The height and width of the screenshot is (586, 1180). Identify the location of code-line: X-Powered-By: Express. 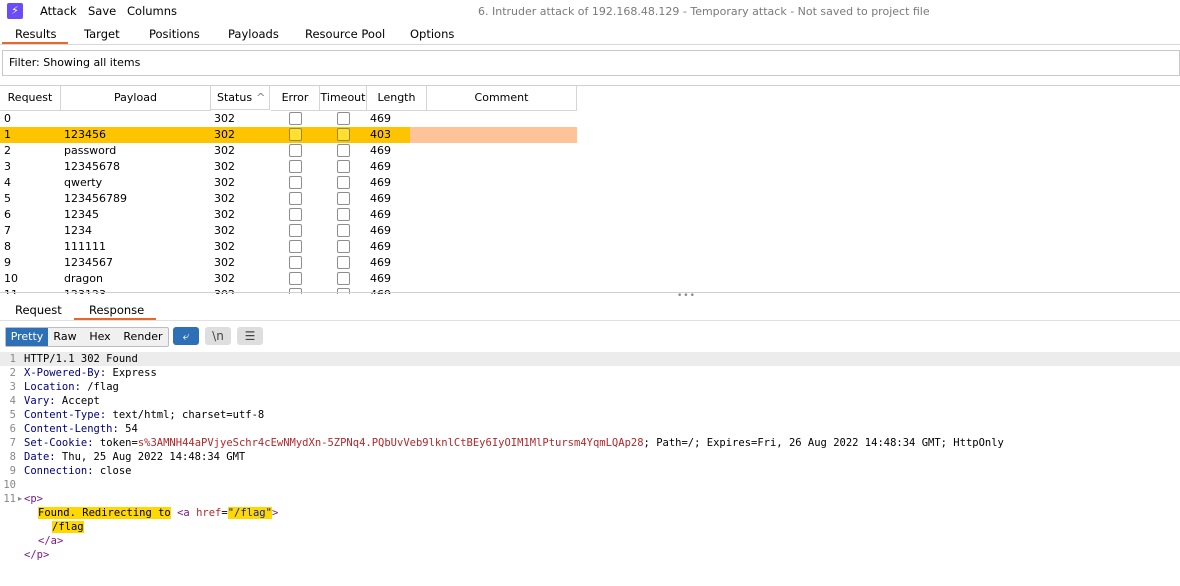
(90, 373).